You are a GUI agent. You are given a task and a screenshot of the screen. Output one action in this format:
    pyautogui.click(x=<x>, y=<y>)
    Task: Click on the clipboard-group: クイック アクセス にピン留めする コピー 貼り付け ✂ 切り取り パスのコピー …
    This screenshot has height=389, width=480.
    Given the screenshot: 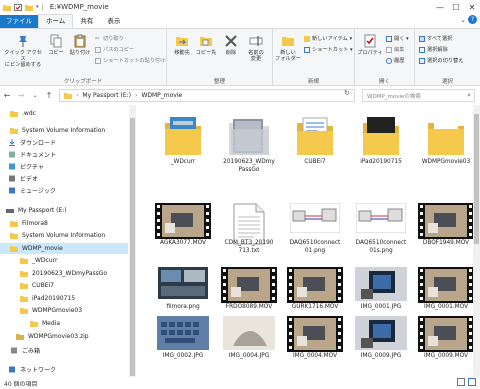 What is the action you would take?
    pyautogui.click(x=83, y=57)
    